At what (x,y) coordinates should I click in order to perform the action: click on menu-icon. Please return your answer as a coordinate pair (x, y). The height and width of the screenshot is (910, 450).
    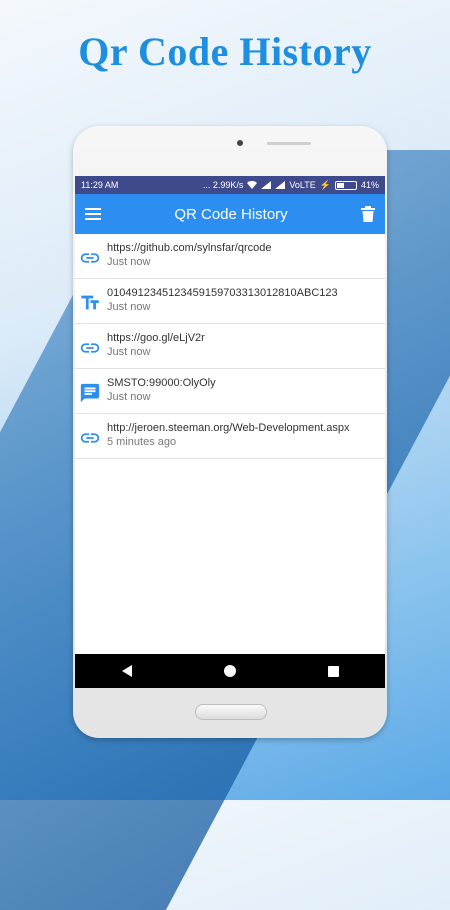
    Looking at the image, I should click on (93, 214).